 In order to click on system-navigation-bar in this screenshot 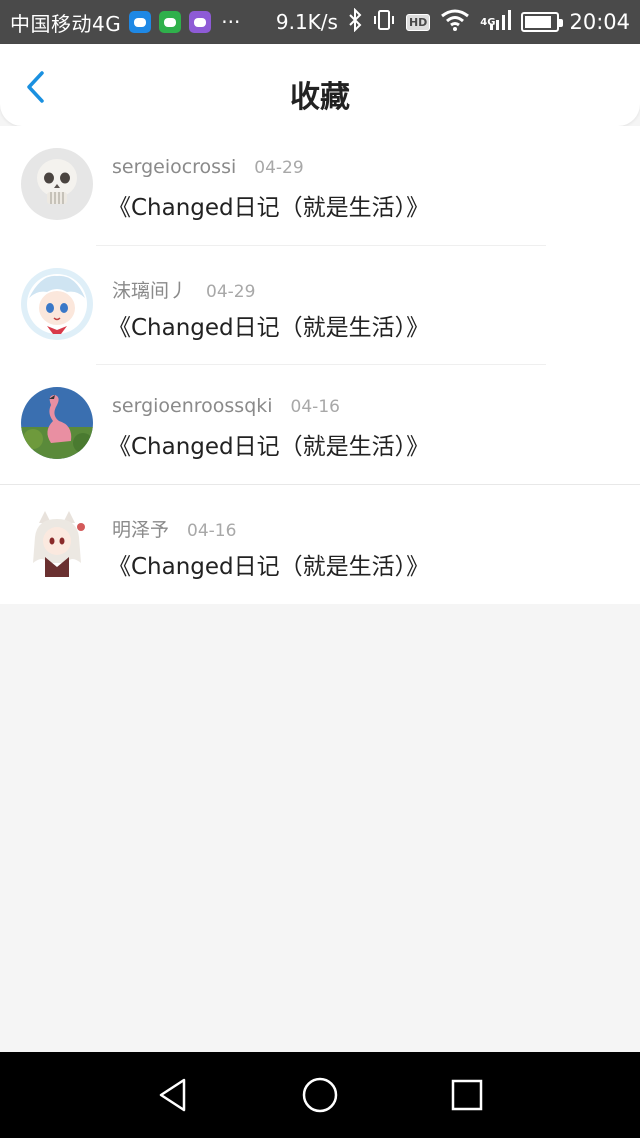, I will do `click(320, 1095)`.